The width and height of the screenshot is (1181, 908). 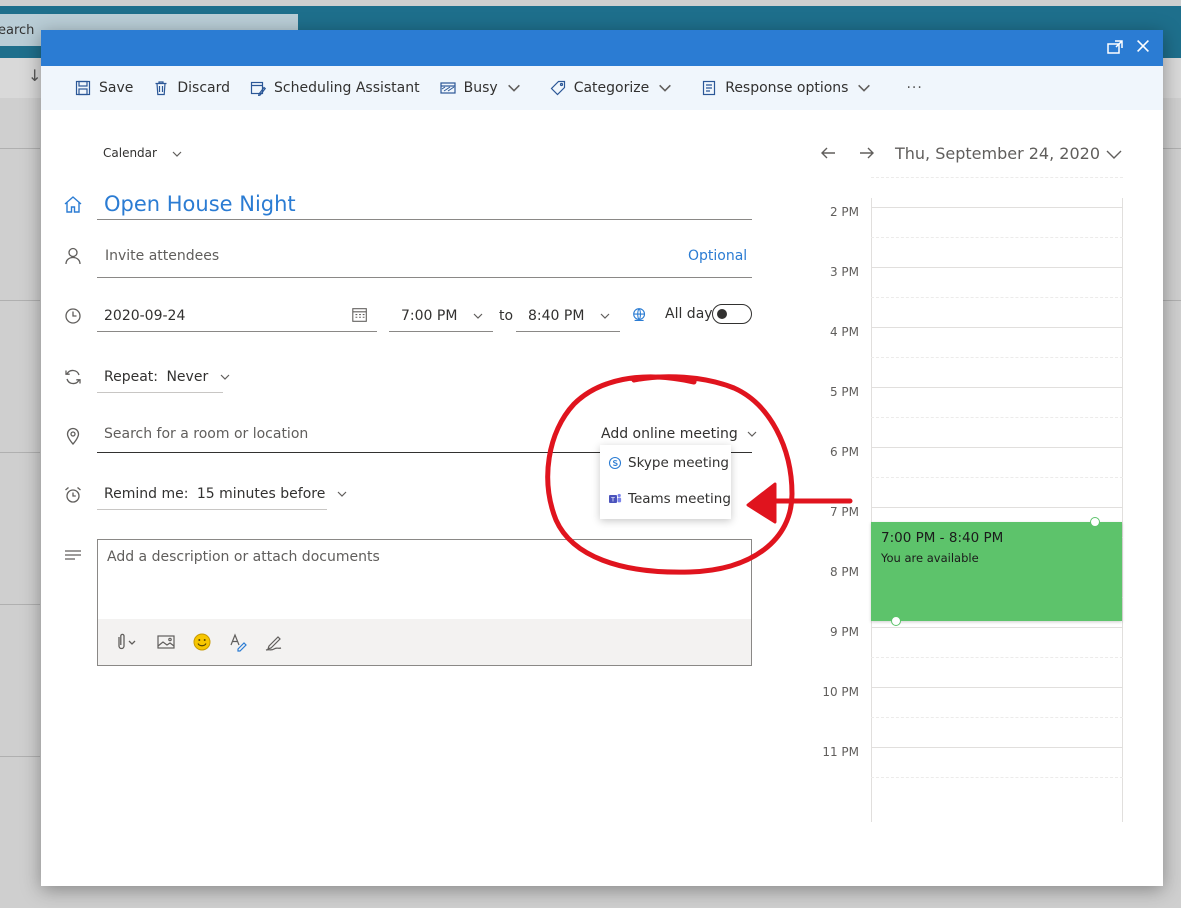 I want to click on alarm-clock-icon, so click(x=73, y=495).